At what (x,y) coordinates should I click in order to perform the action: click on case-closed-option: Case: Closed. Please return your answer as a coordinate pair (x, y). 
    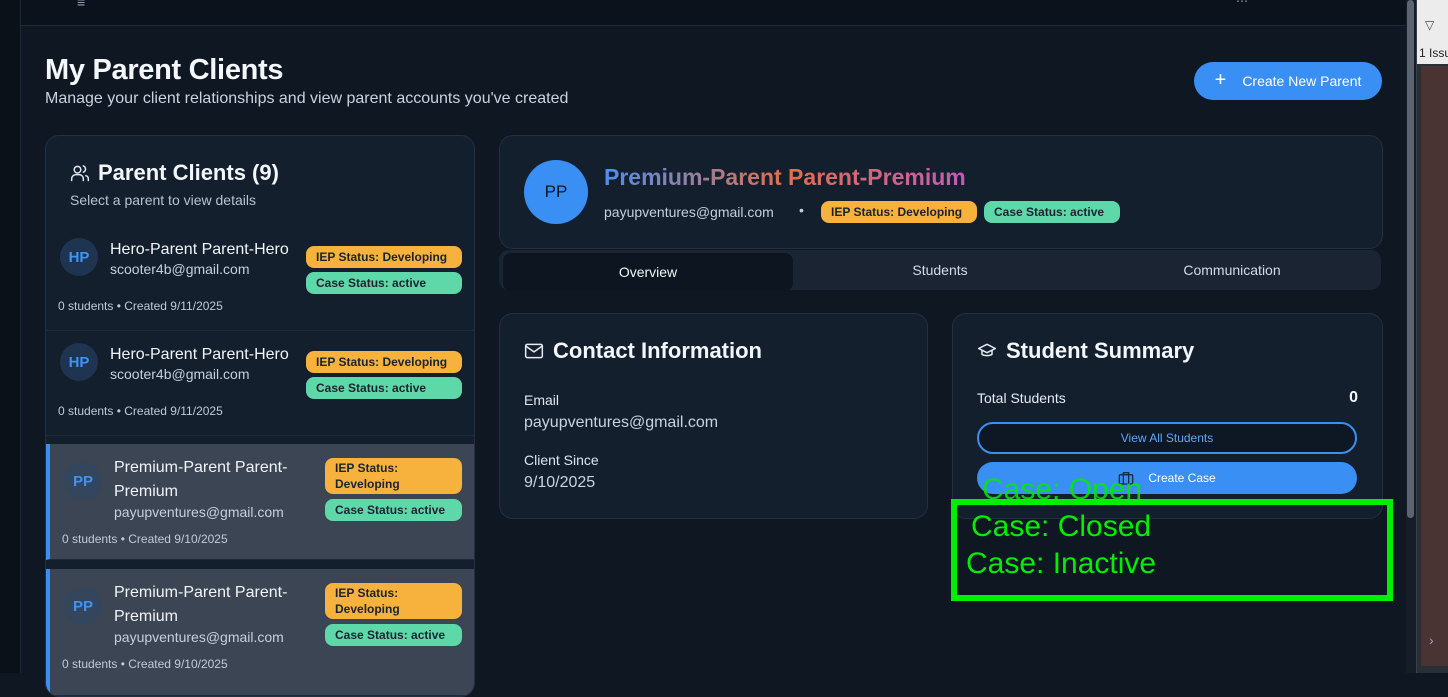
    Looking at the image, I should click on (1061, 527).